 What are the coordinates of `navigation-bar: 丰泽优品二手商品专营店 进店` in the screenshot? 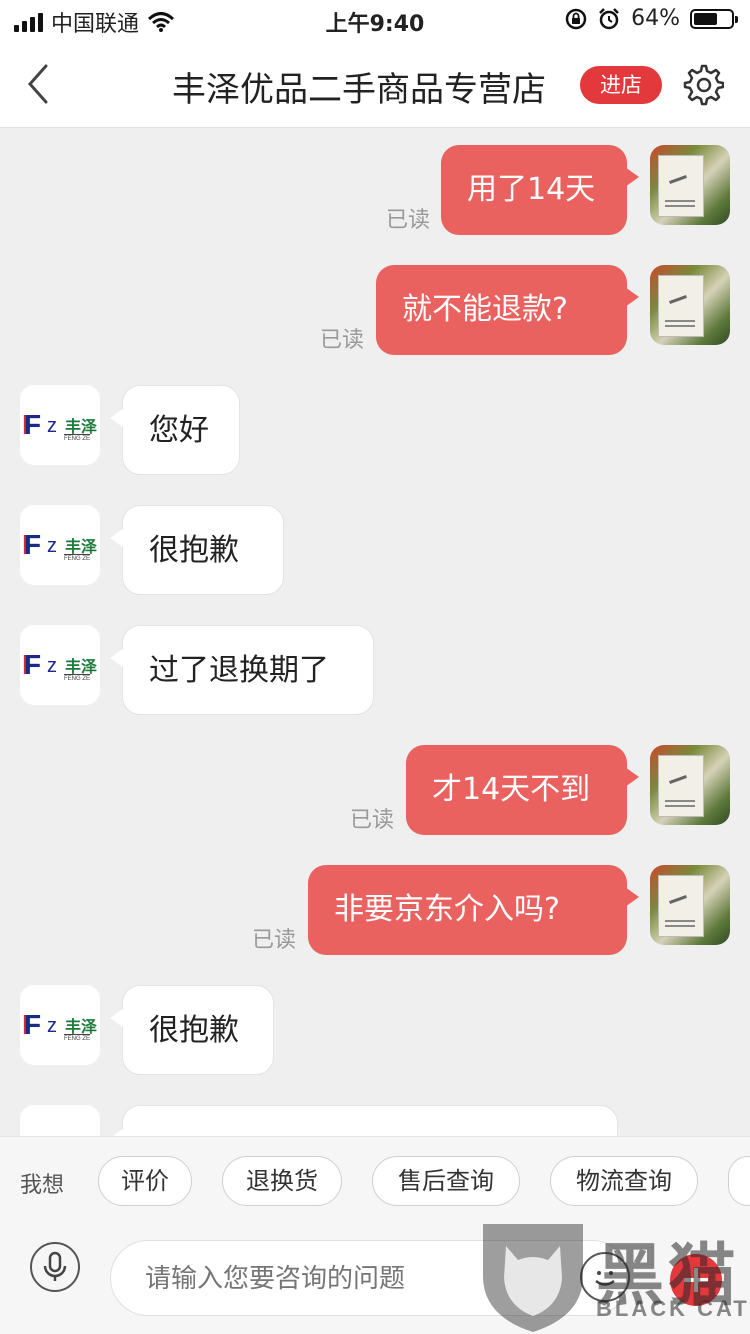 It's located at (375, 84).